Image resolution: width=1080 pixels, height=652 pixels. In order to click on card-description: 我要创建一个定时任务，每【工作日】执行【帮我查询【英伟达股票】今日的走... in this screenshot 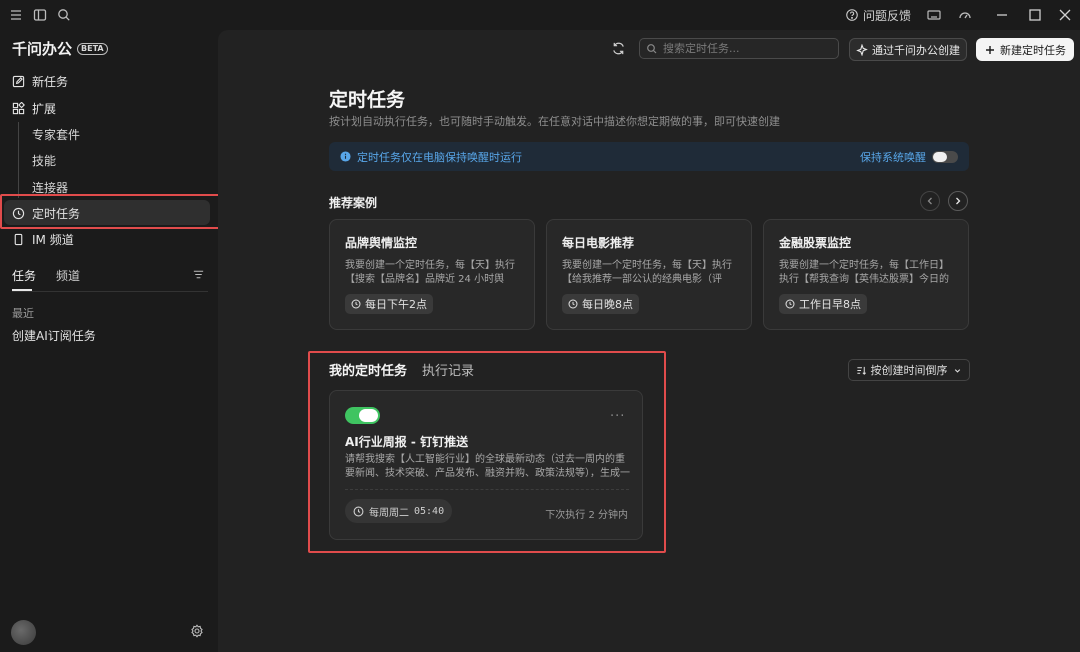, I will do `click(864, 272)`.